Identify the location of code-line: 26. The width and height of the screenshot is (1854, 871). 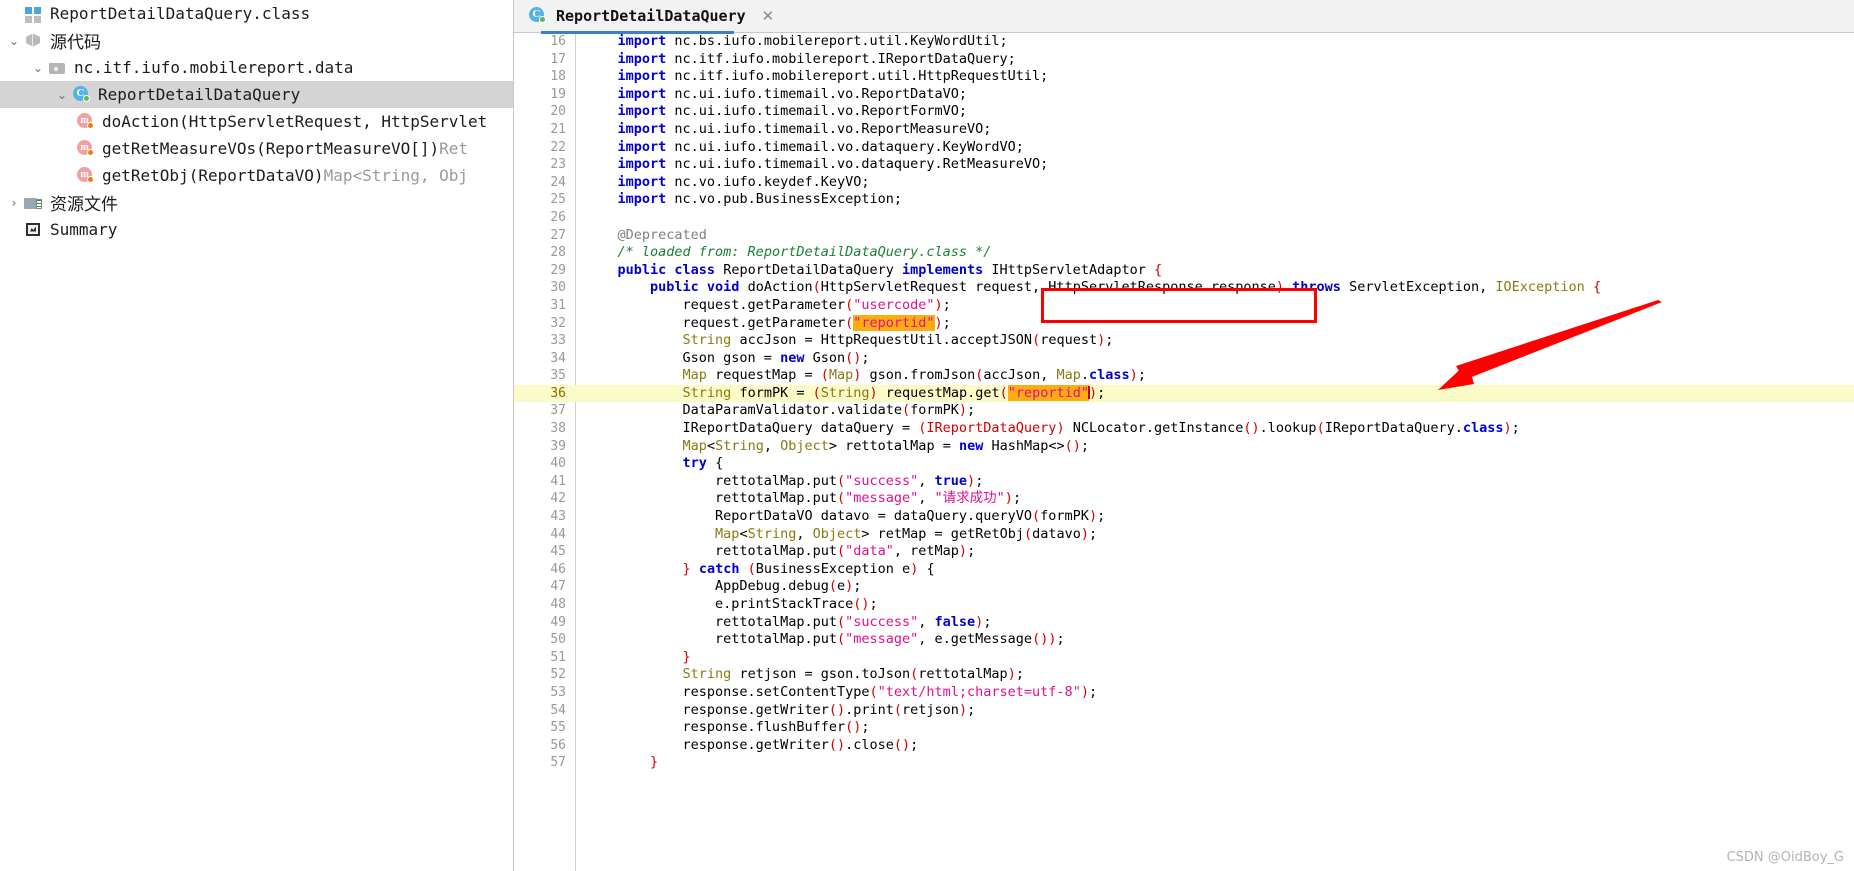
(1184, 218).